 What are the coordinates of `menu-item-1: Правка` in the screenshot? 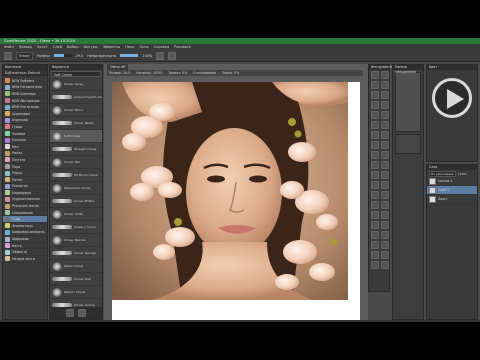 It's located at (25, 47).